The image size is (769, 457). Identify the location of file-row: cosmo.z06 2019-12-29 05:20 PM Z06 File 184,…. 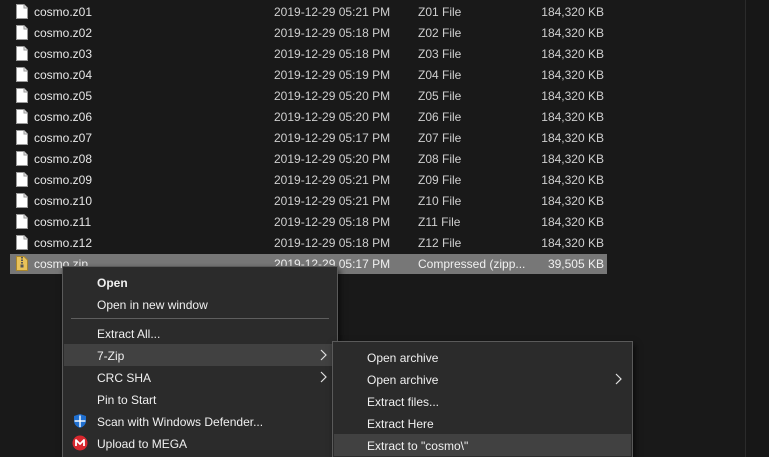
(308, 117).